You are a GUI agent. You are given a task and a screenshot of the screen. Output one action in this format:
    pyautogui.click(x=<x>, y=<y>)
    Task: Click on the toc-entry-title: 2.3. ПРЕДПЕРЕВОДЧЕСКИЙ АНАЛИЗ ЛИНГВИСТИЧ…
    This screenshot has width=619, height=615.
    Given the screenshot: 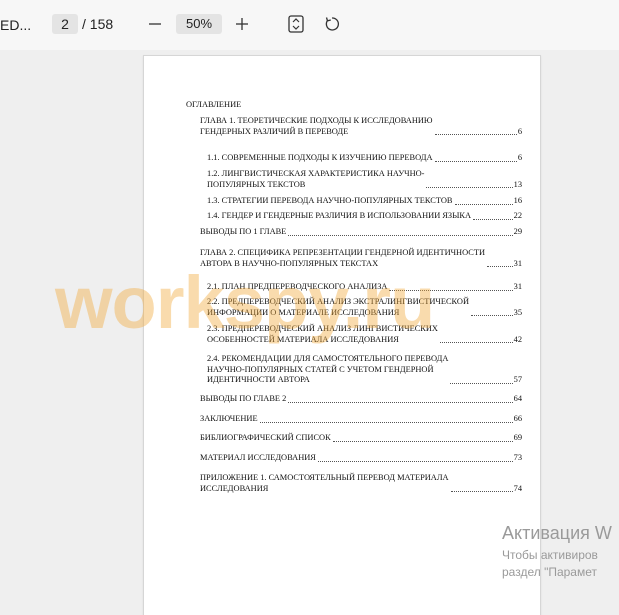 What is the action you would take?
    pyautogui.click(x=322, y=334)
    